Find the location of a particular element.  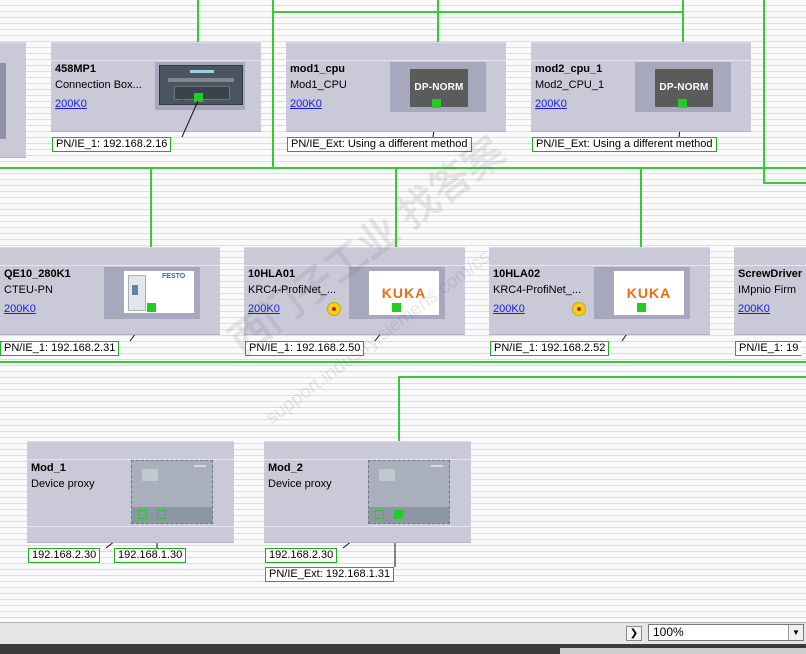

device-mod1-cpu: mod1_cpu Mod1_CPU 200K0 DP-NORM is located at coordinates (396, 87).